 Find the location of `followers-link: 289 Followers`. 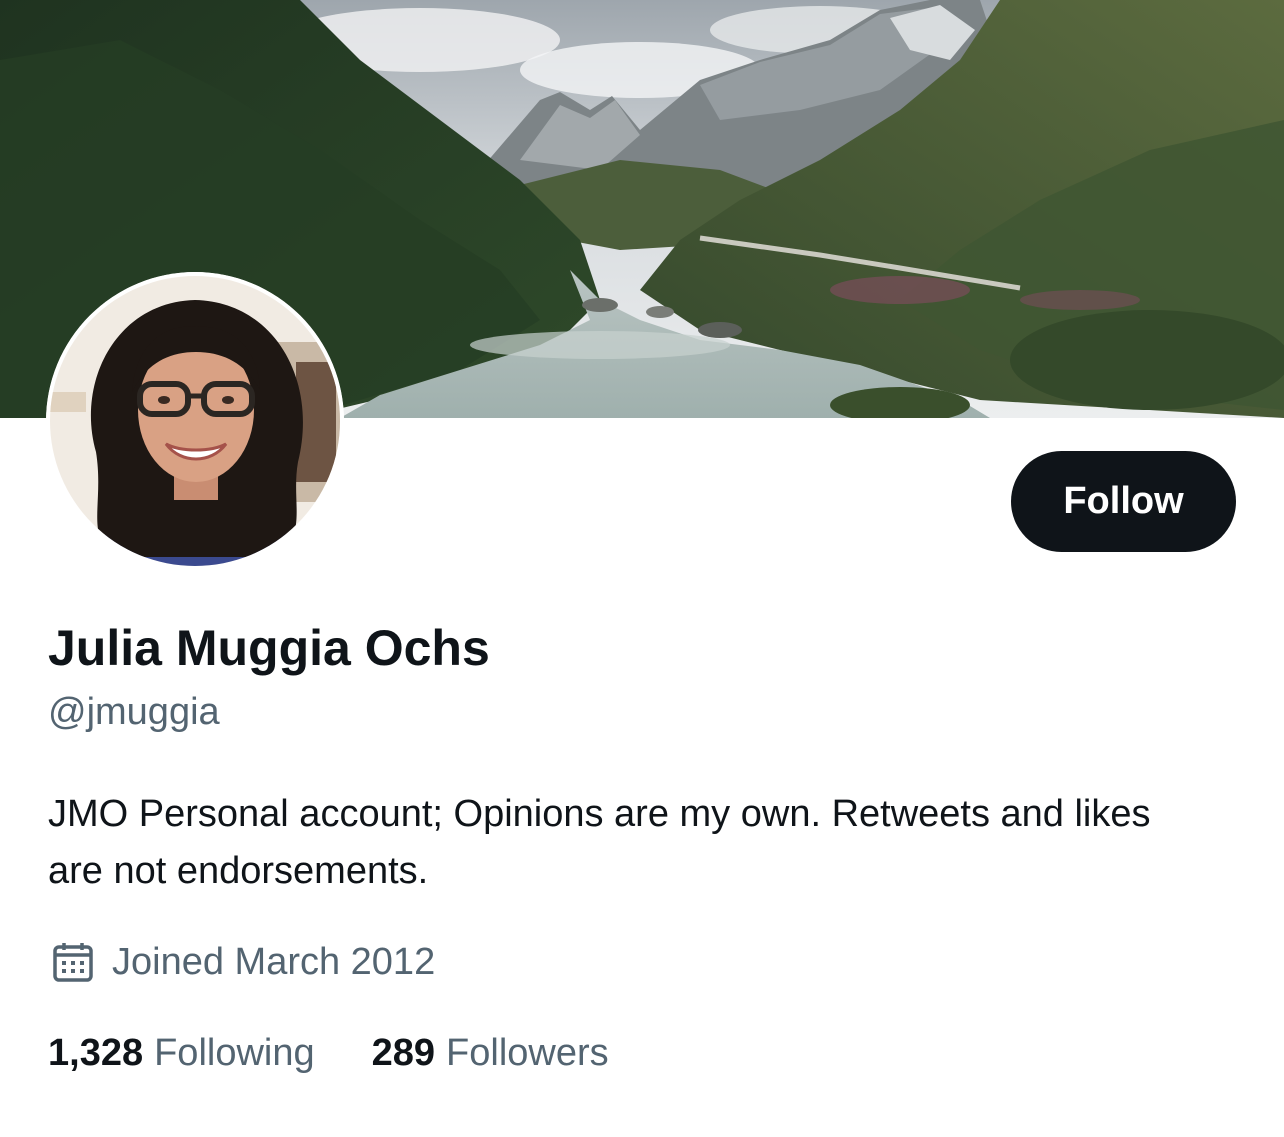

followers-link: 289 Followers is located at coordinates (490, 1053).